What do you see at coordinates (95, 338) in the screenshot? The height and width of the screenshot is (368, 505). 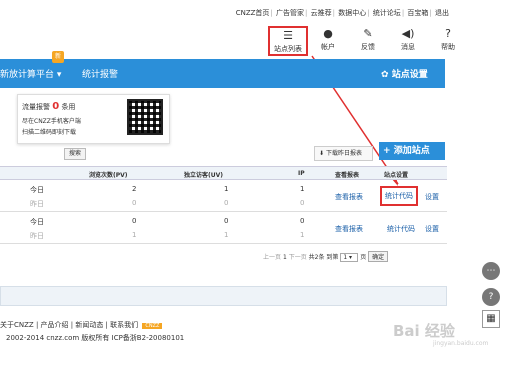 I see `copyright: 2002-2014 cnzz.com 版权所有 ICP备浙B2-20080101` at bounding box center [95, 338].